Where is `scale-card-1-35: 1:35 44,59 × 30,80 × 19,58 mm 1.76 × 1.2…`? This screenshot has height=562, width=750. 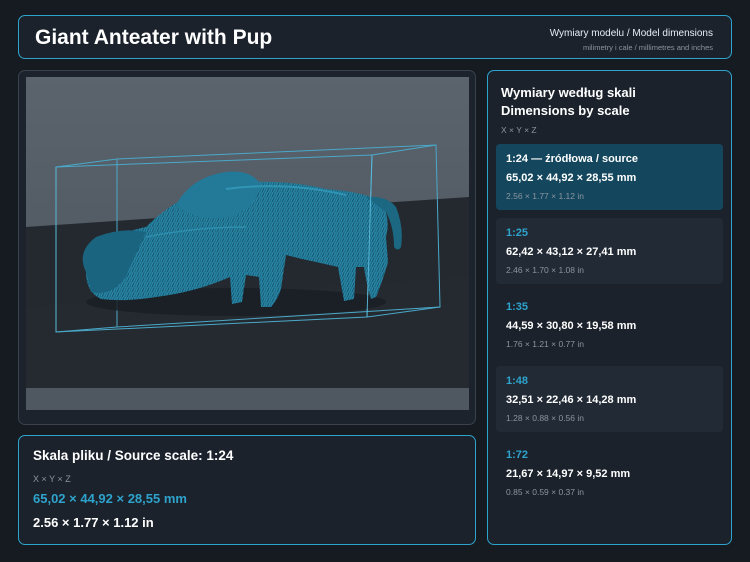 scale-card-1-35: 1:35 44,59 × 30,80 × 19,58 mm 1.76 × 1.2… is located at coordinates (609, 325).